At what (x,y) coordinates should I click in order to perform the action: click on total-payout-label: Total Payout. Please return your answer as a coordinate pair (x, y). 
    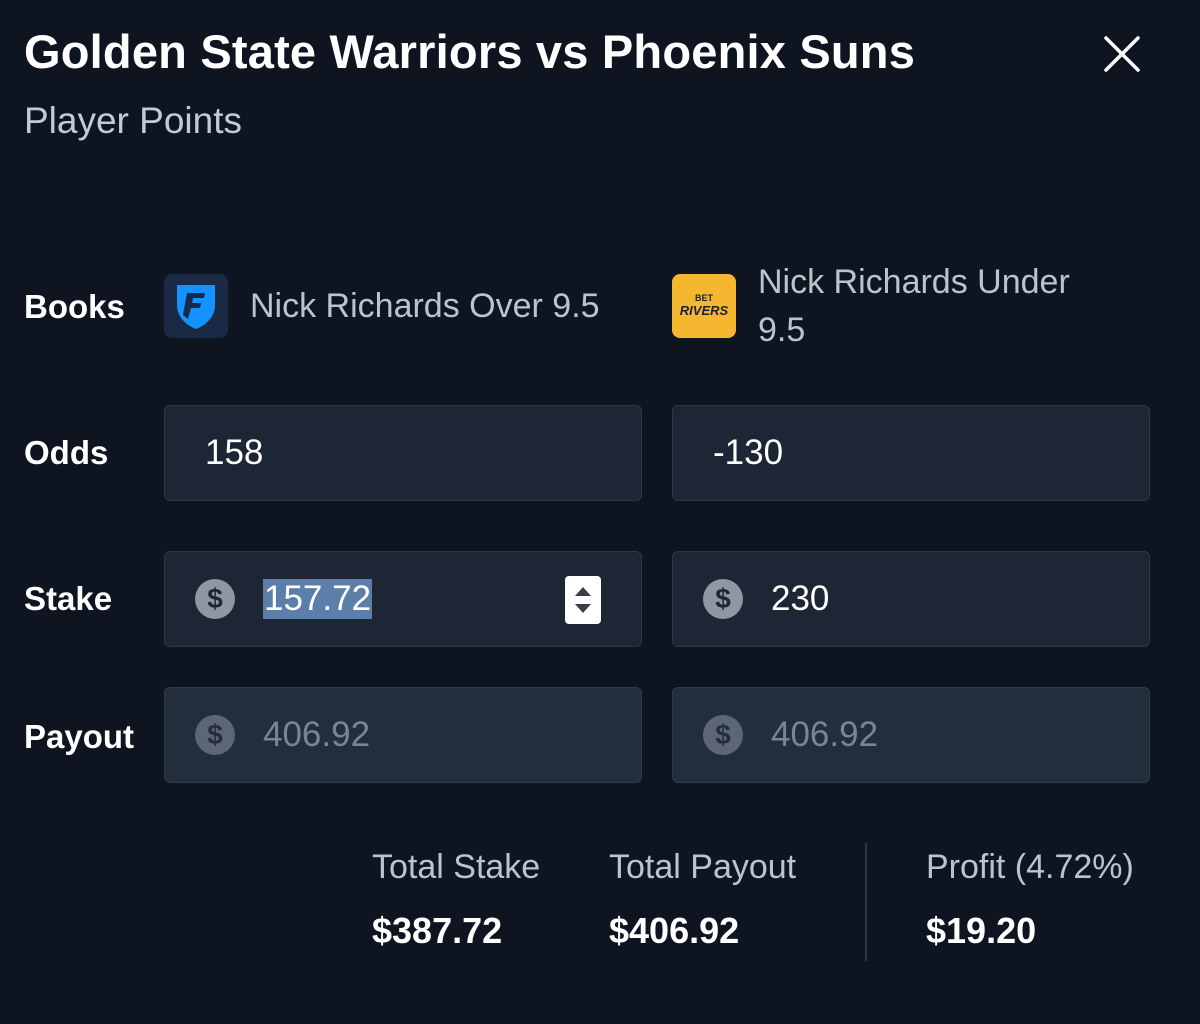
    Looking at the image, I should click on (703, 867).